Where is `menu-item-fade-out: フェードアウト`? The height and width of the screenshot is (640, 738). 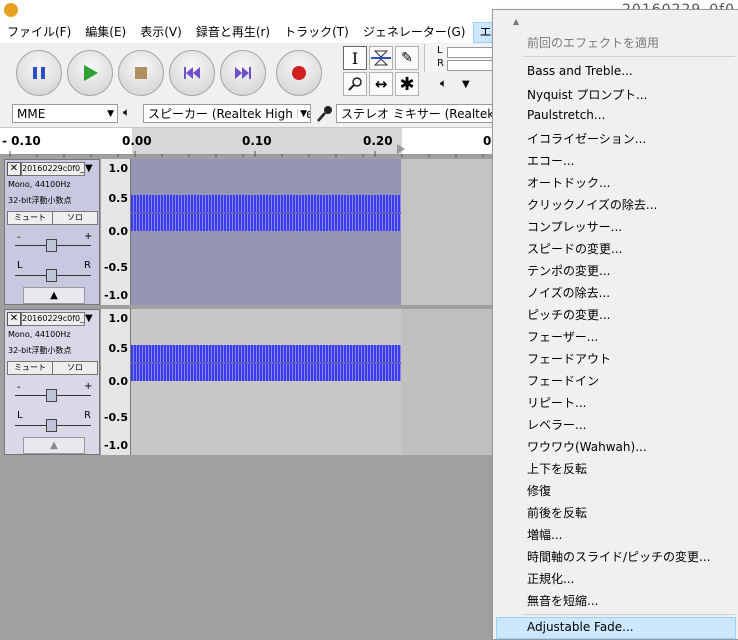 menu-item-fade-out: フェードアウト is located at coordinates (569, 358).